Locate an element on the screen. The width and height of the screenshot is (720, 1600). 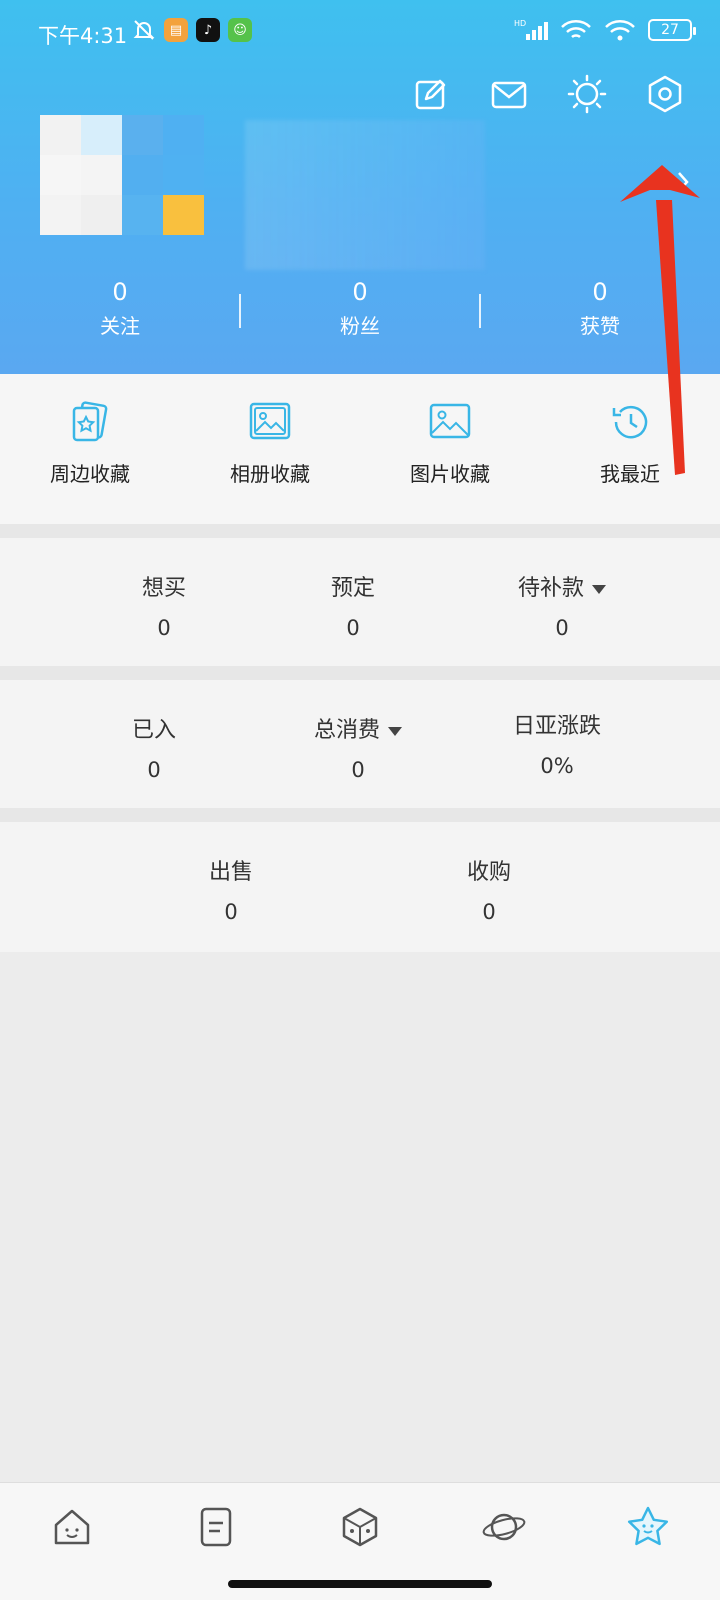
battery-indicator: 27 is located at coordinates (672, 30).